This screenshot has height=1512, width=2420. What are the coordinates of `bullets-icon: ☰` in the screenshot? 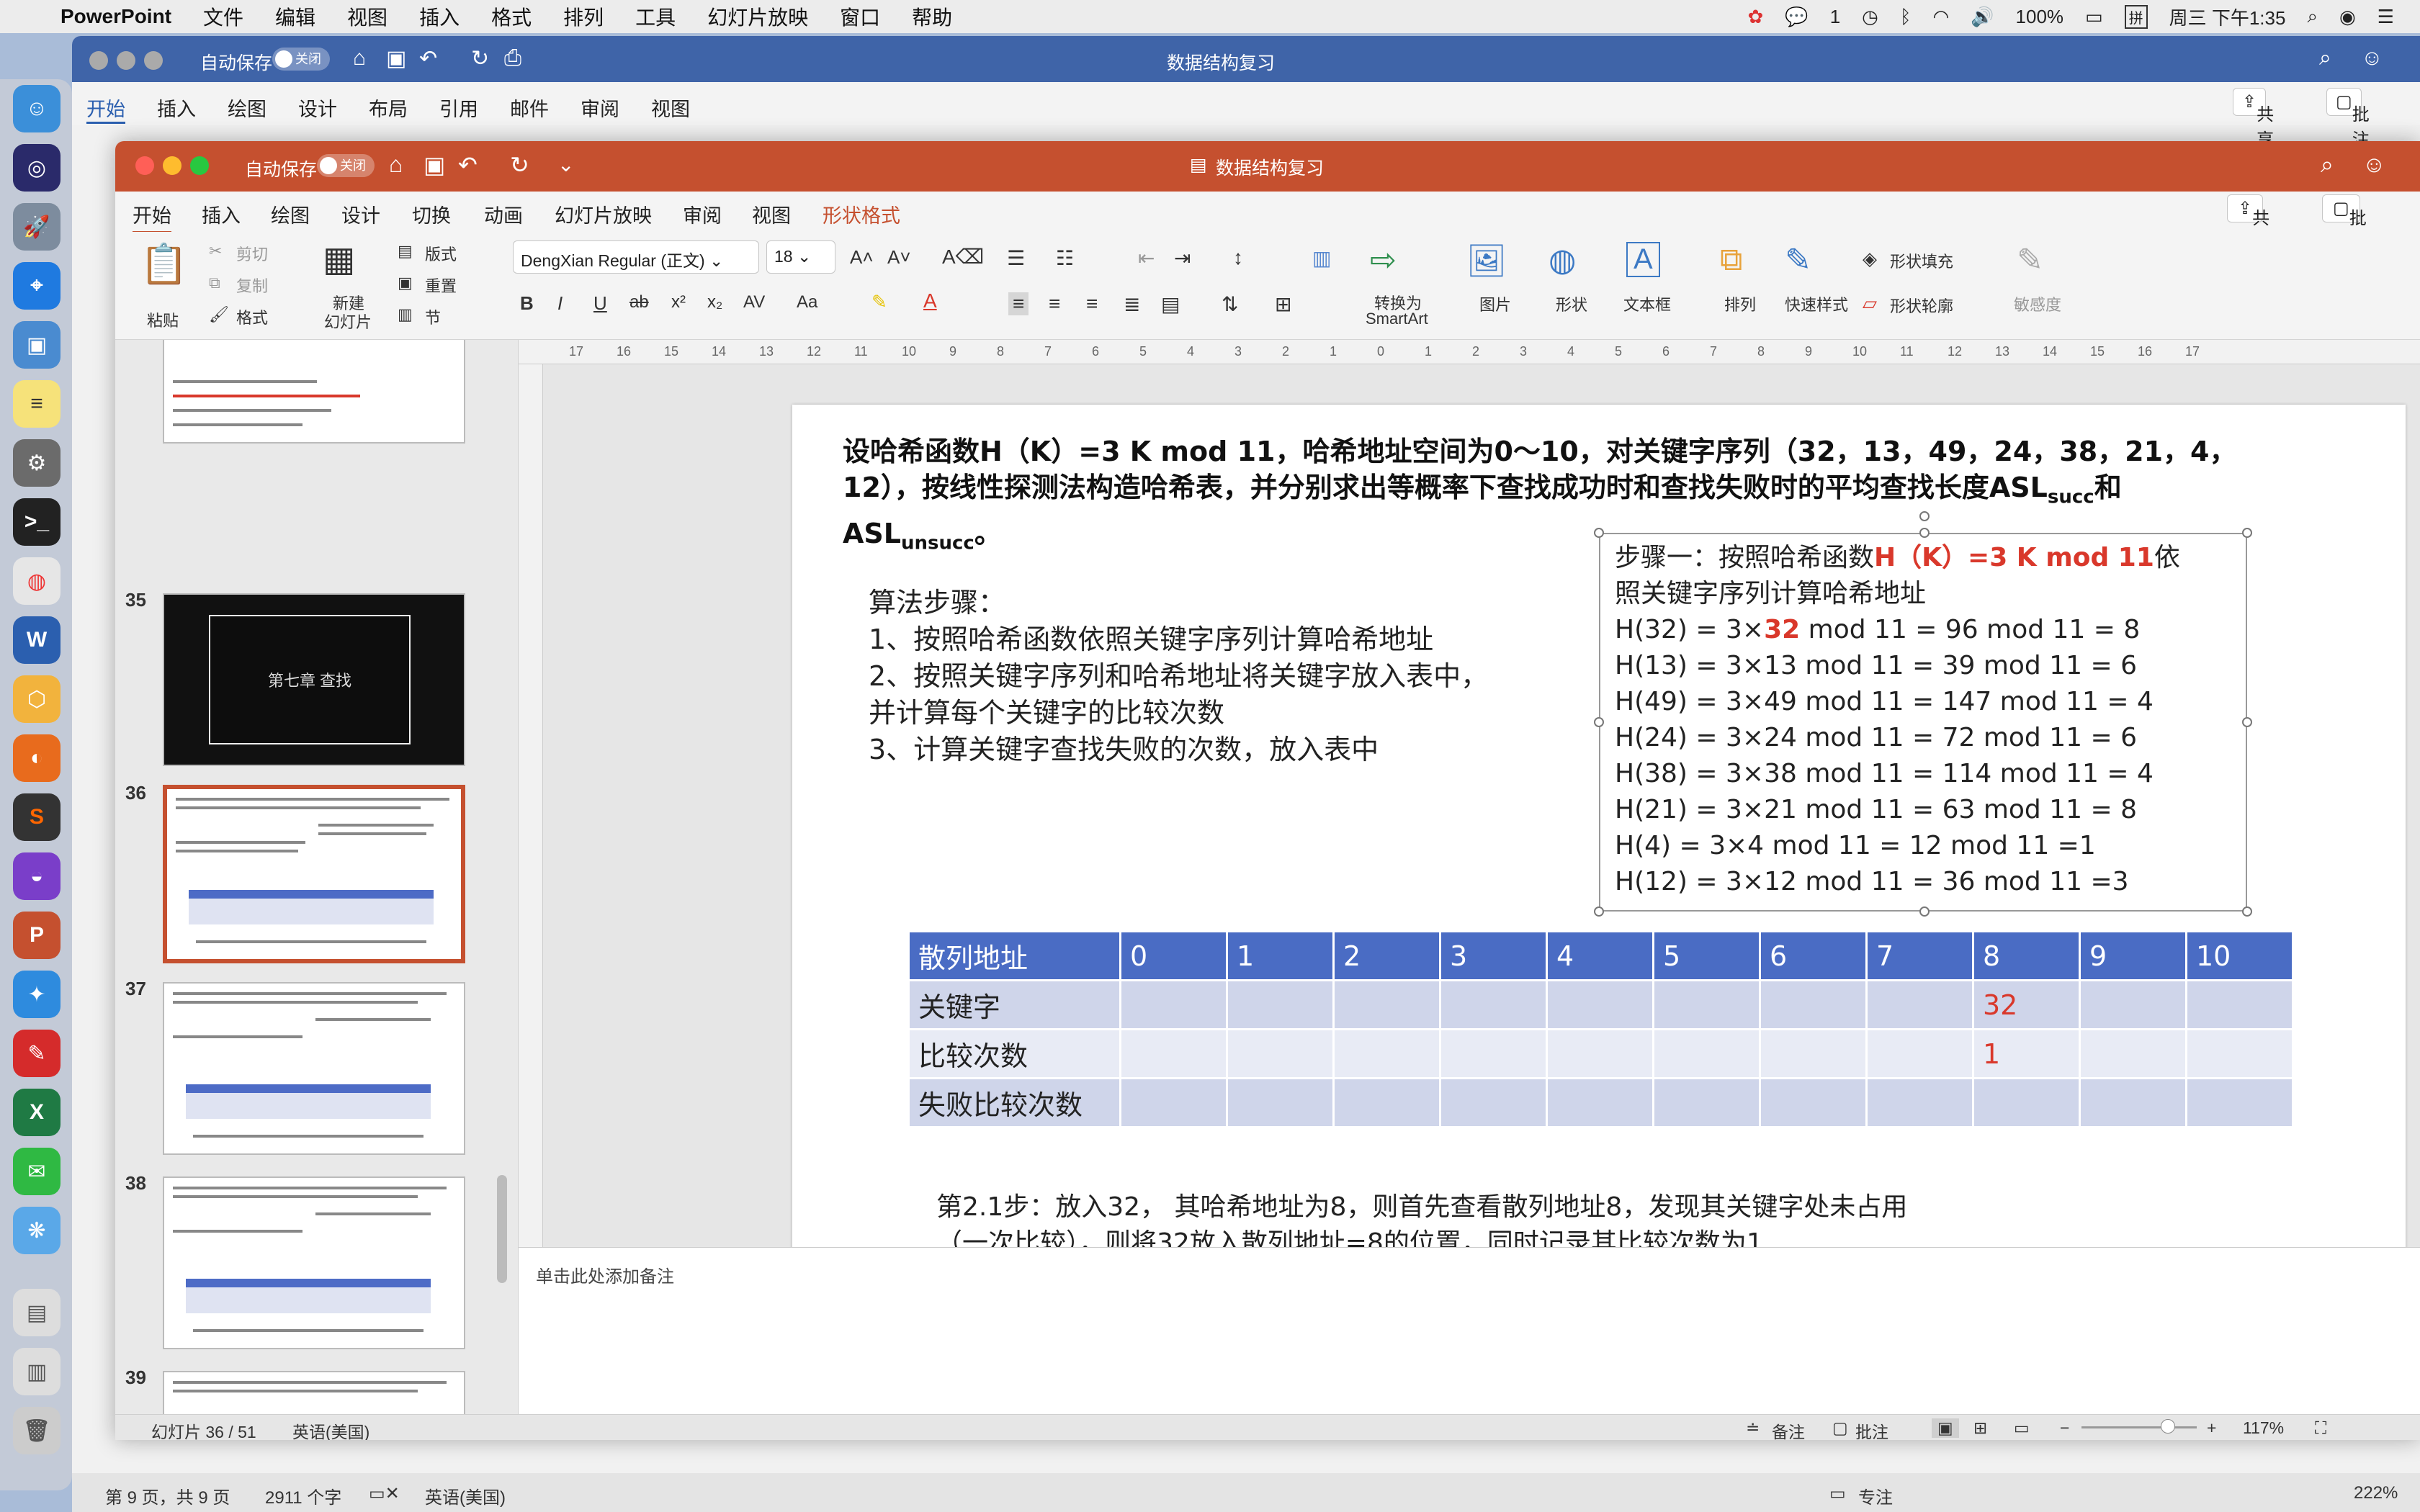 It's located at (1016, 258).